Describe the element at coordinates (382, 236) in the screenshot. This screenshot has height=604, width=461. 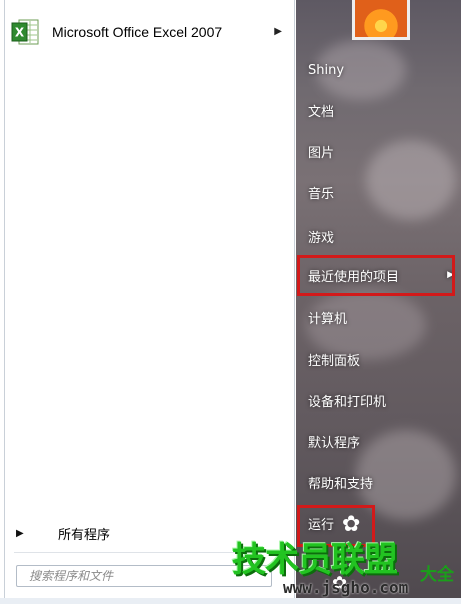
I see `menu-item-games: 游戏` at that location.